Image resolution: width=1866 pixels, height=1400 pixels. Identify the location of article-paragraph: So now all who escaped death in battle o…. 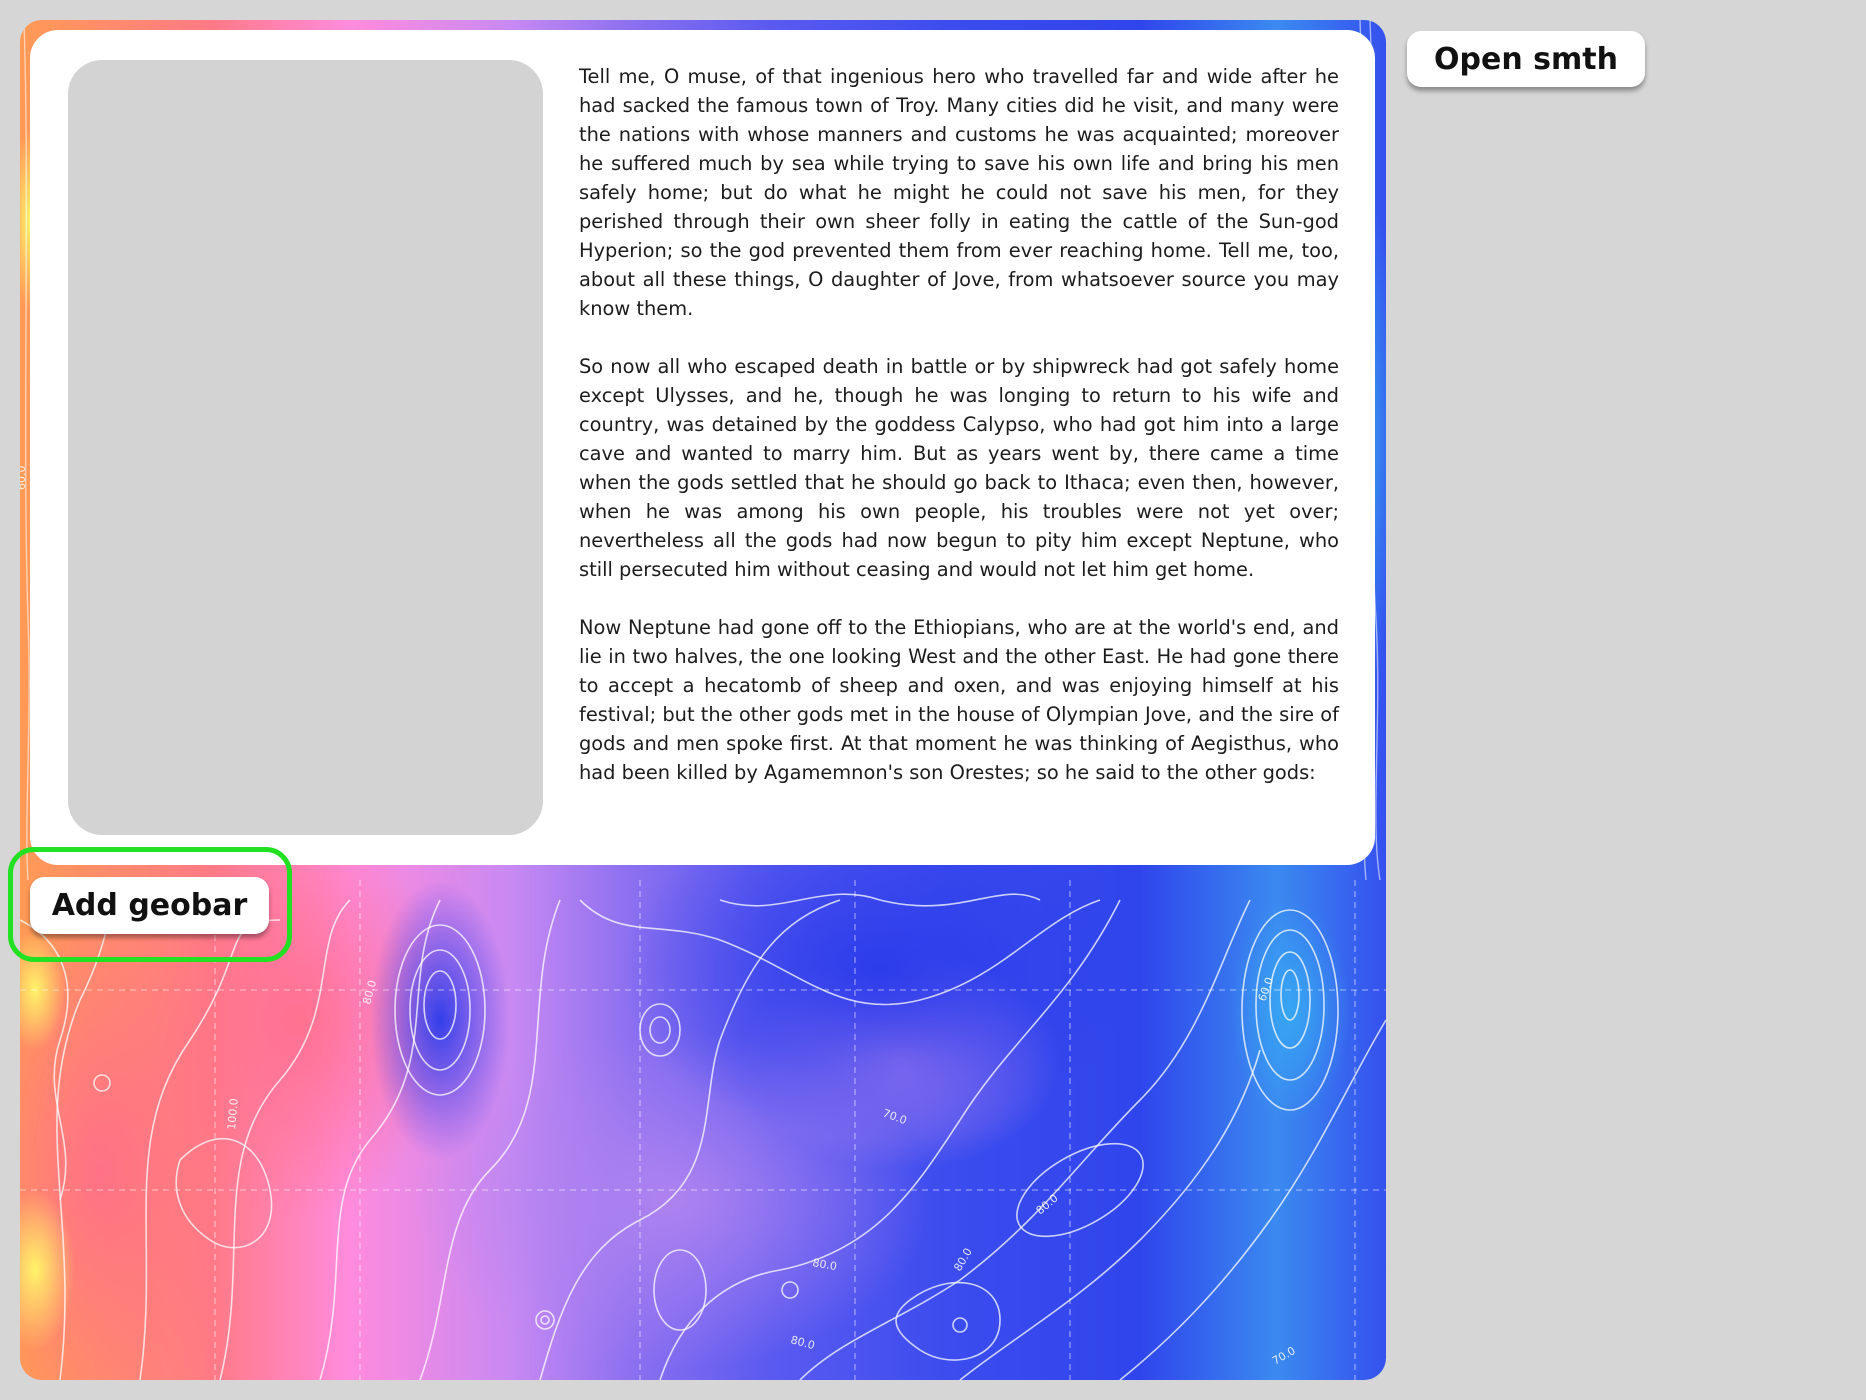
(959, 468).